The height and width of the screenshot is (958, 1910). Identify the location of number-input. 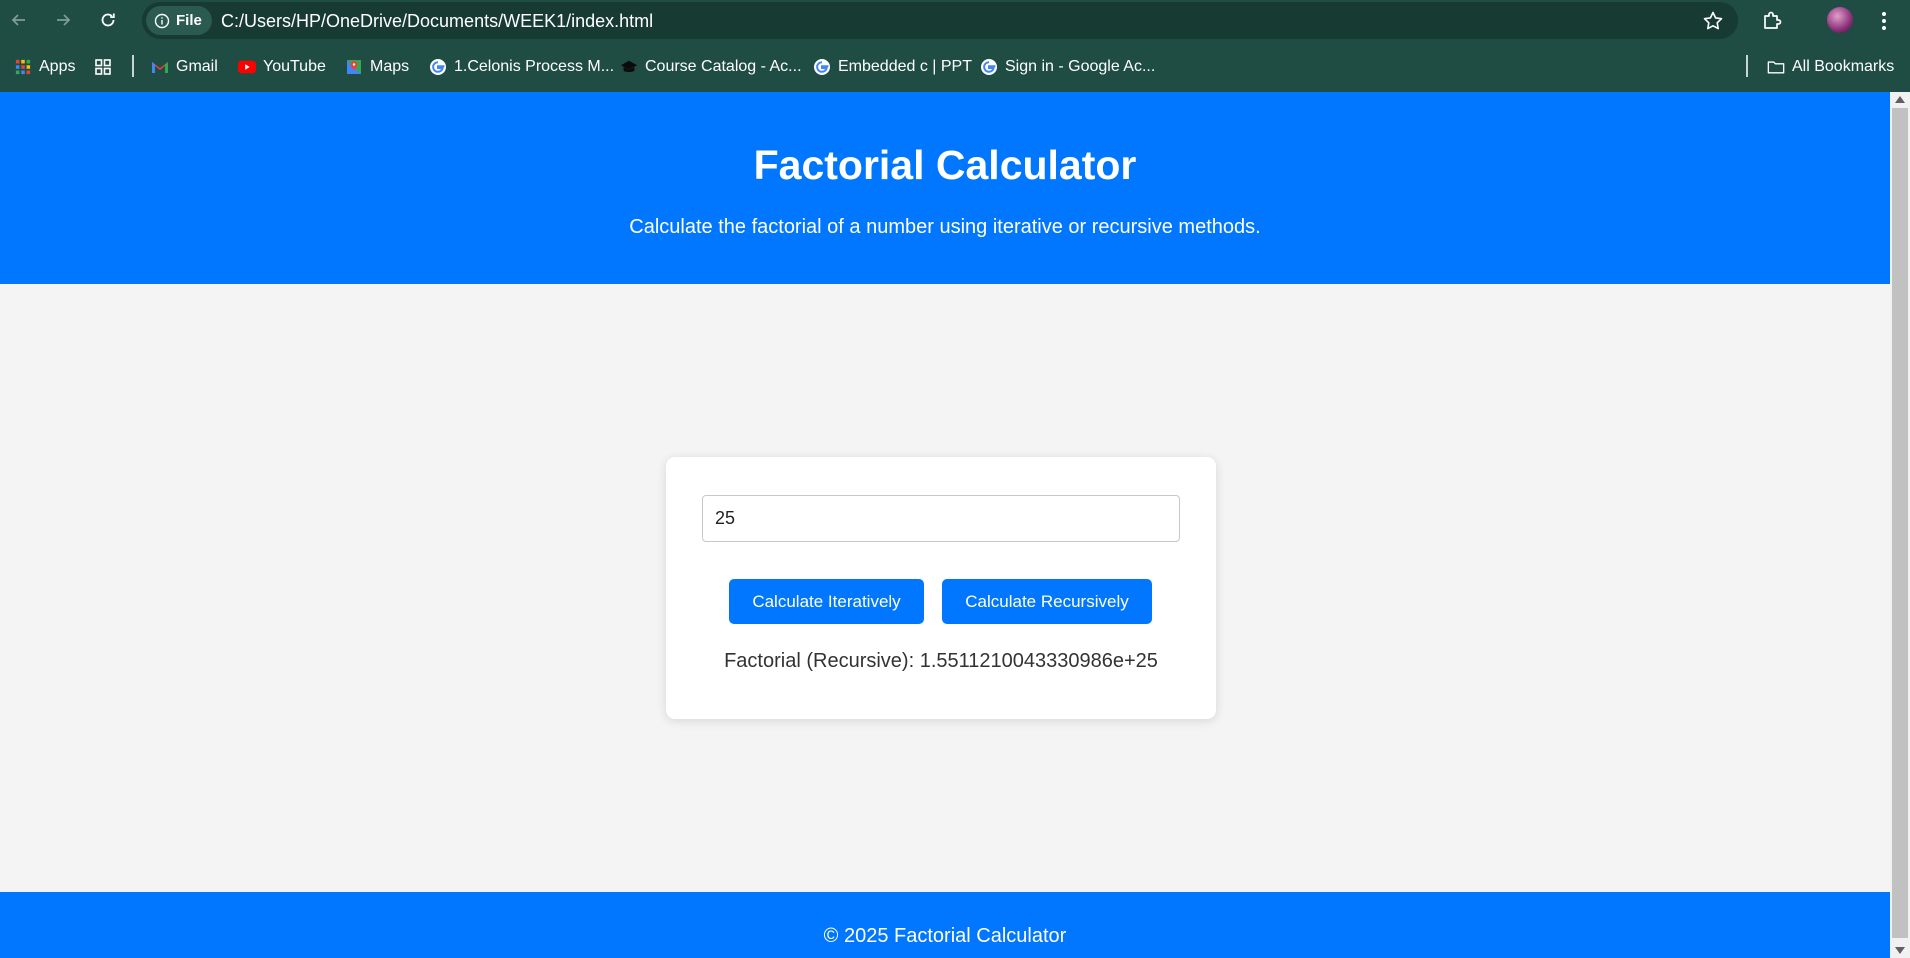
(941, 518).